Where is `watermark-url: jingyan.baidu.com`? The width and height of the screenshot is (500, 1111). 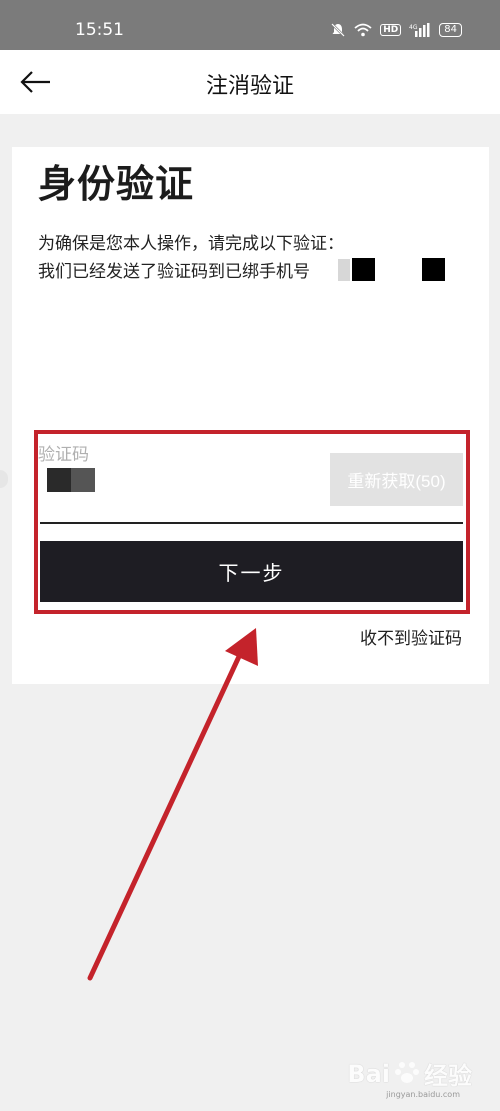
watermark-url: jingyan.baidu.com is located at coordinates (423, 1094).